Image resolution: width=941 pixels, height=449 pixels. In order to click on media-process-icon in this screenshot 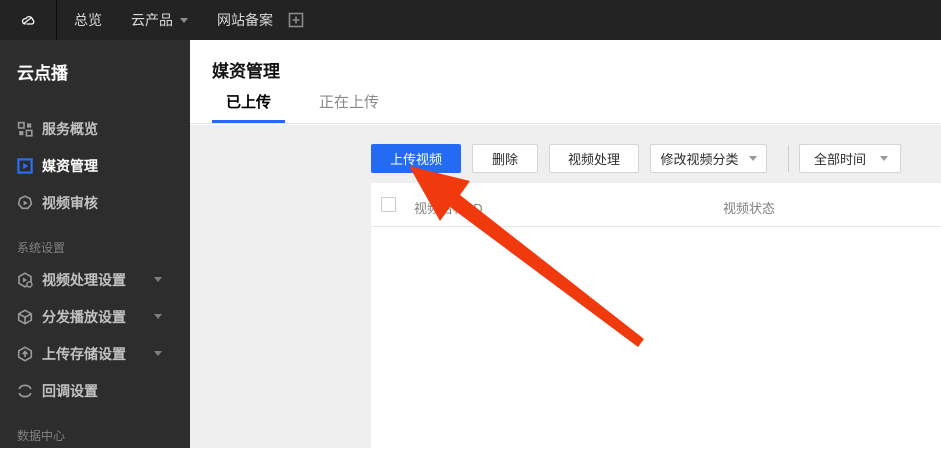, I will do `click(25, 279)`.